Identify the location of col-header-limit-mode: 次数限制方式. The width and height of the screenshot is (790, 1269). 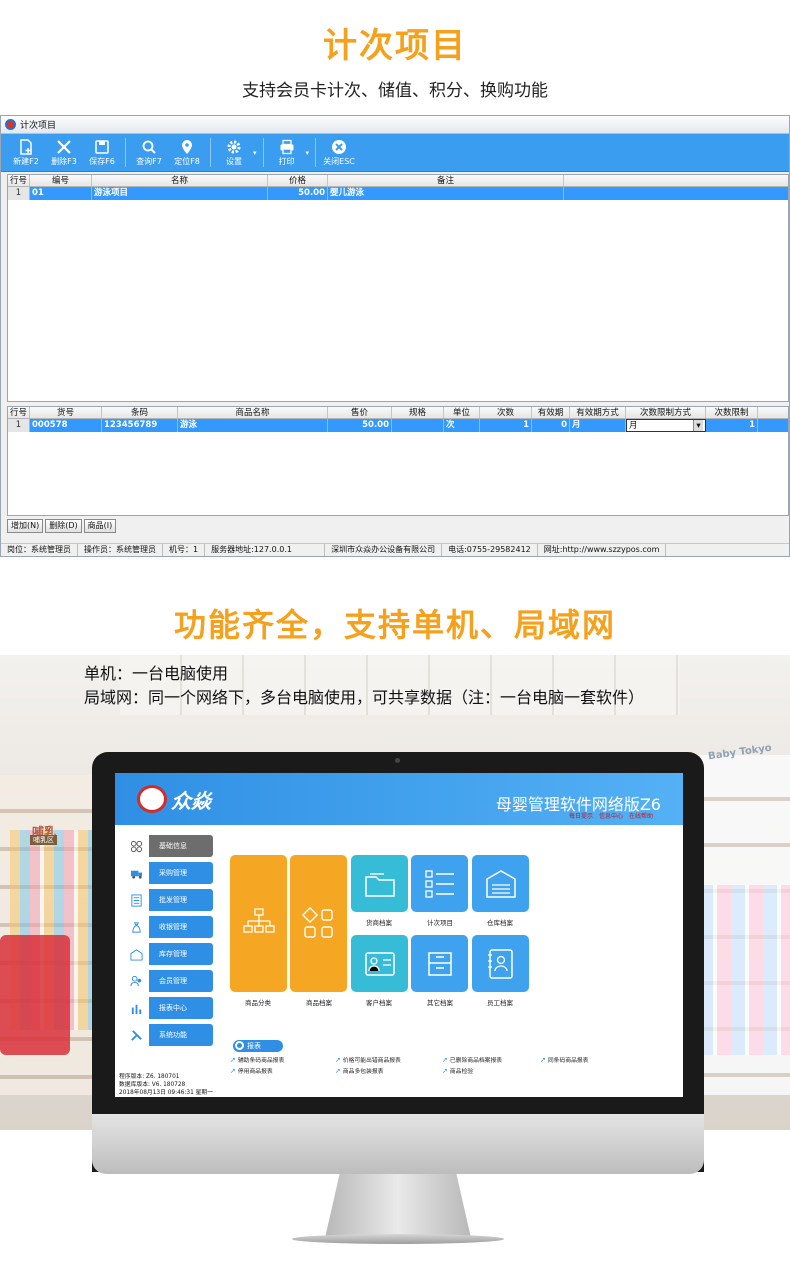
(666, 412).